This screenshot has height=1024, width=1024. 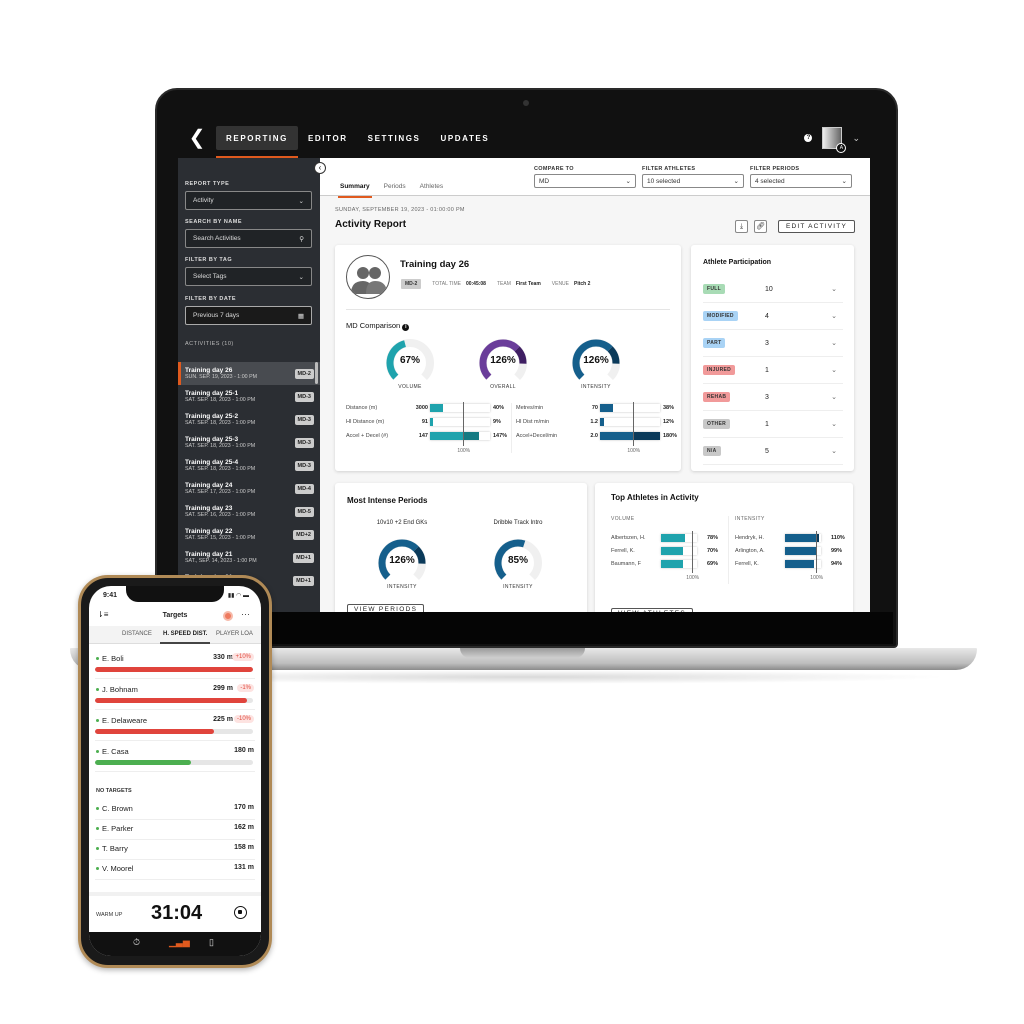 I want to click on user-avatar: A, so click(x=834, y=140).